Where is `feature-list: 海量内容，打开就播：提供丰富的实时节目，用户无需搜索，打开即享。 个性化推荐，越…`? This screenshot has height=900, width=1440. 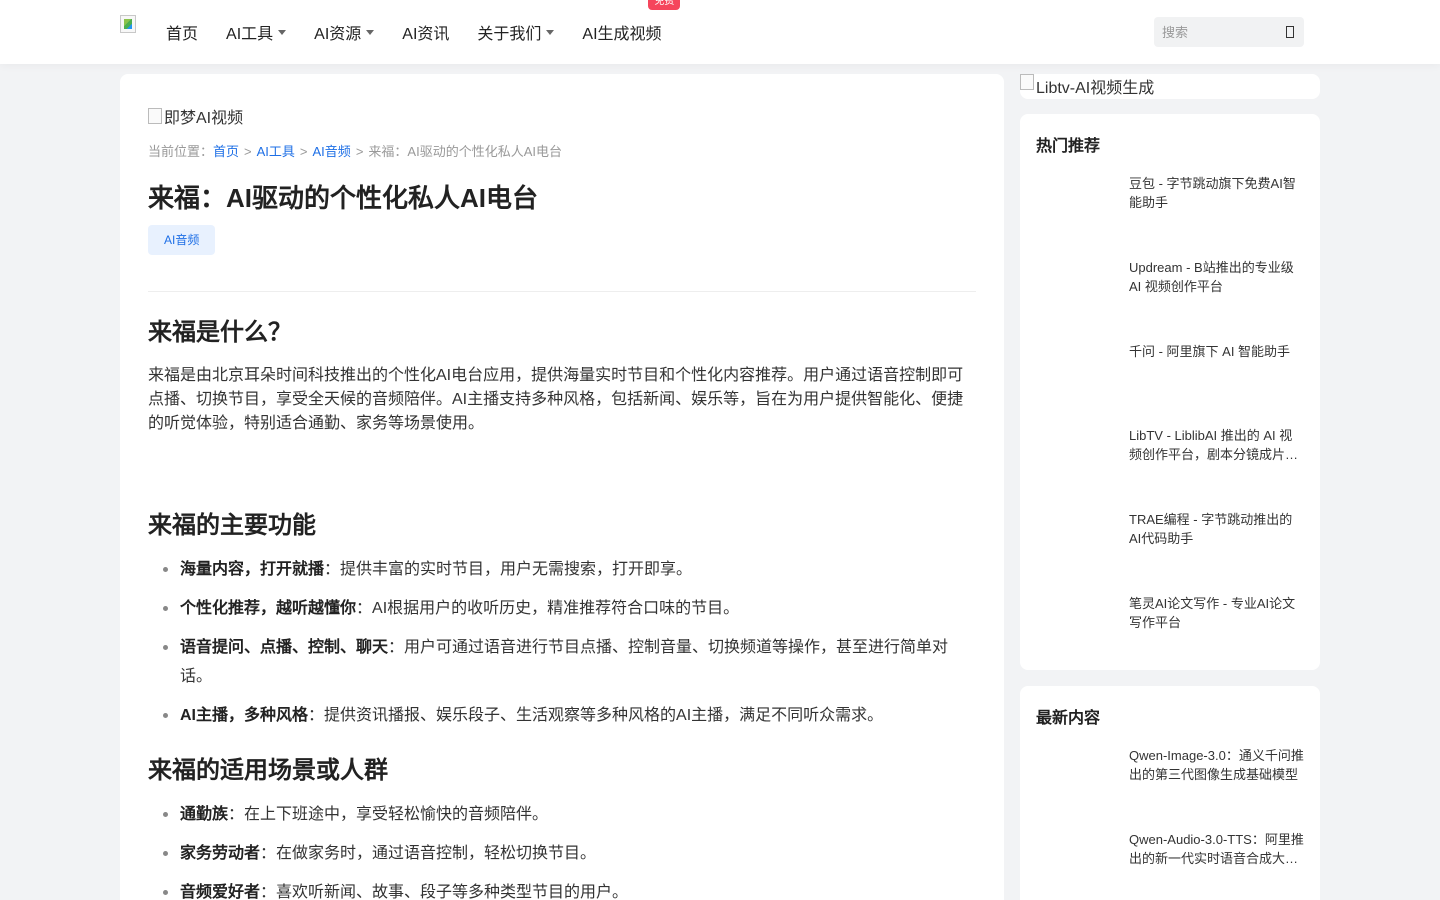
feature-list: 海量内容，打开就播：提供丰富的实时节目，用户无需搜索，打开即享。 个性化推荐，越… is located at coordinates (560, 647).